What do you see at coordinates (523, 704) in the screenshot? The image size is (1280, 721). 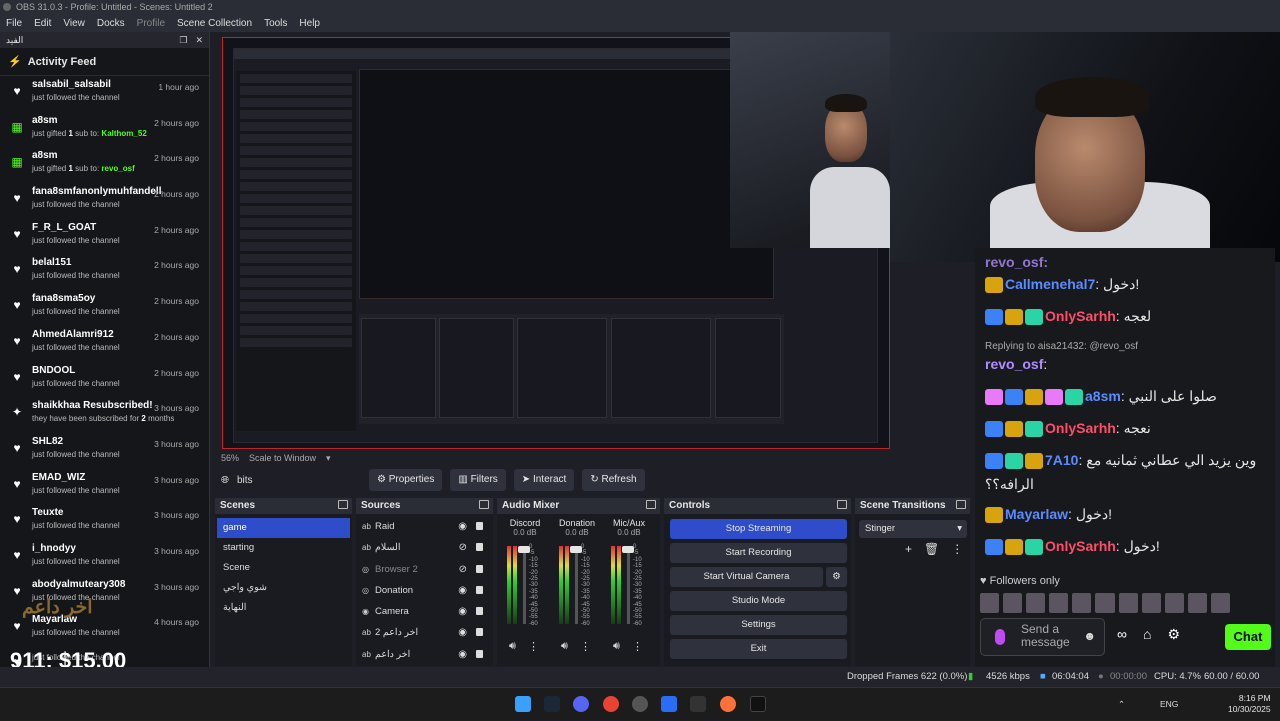 I see `windows-start-icon` at bounding box center [523, 704].